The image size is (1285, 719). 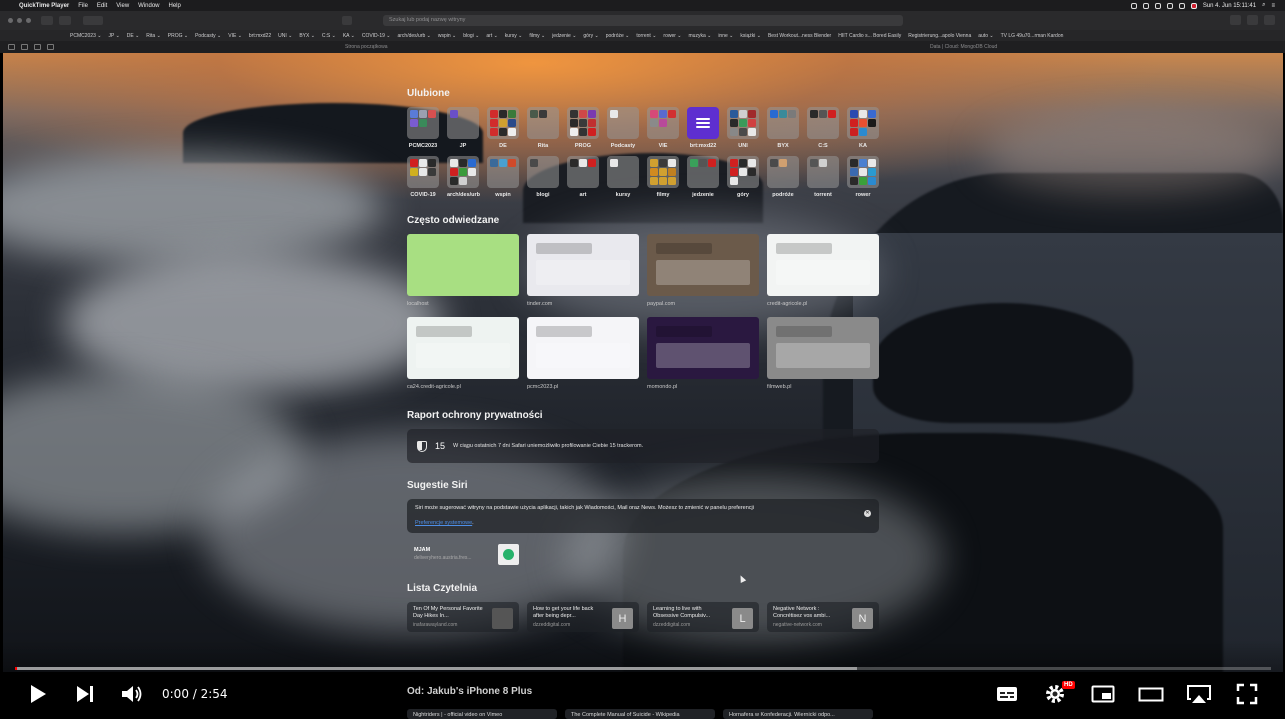 I want to click on bookmark-item: KA ⌄, so click(x=349, y=36).